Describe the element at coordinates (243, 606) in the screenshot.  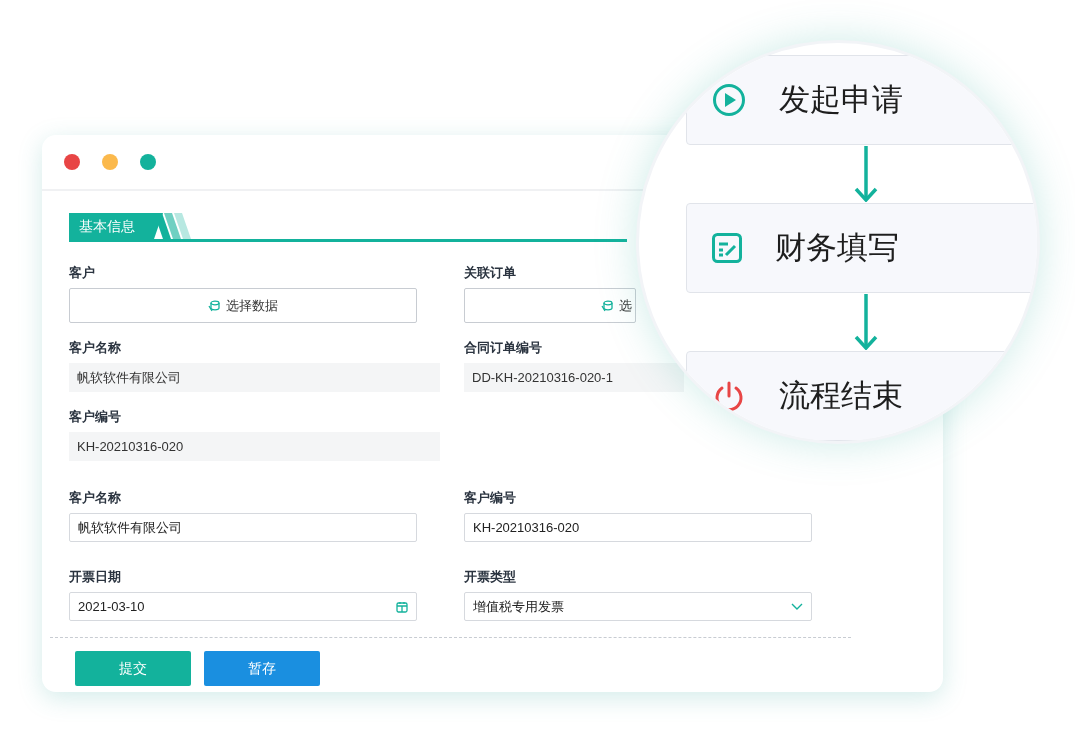
I see `date-field: 2021-03-10` at that location.